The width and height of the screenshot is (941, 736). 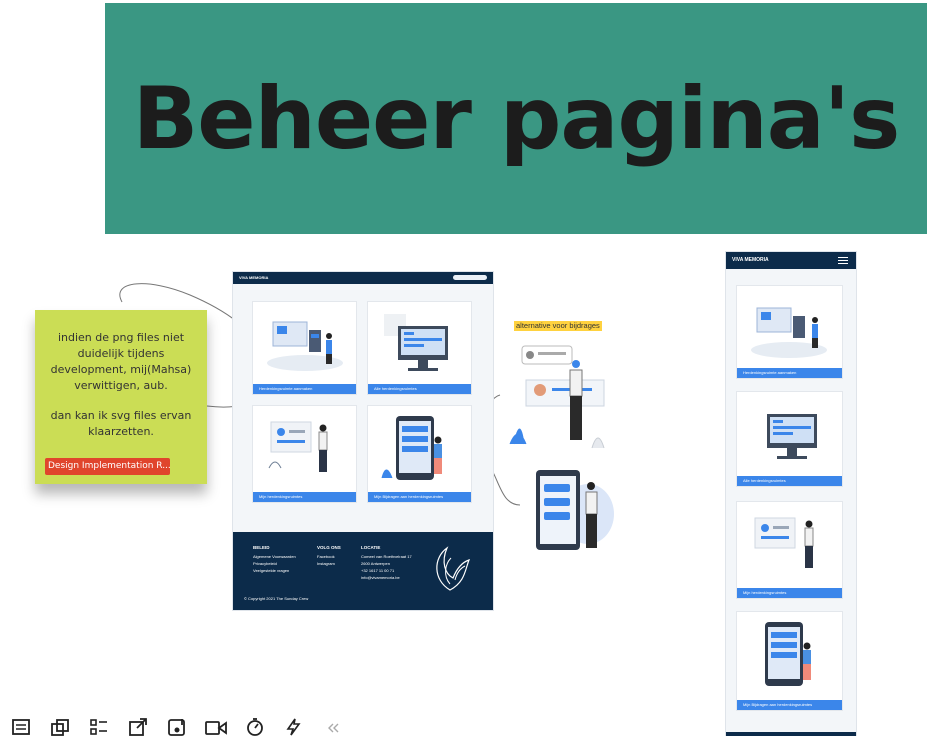 What do you see at coordinates (386, 556) in the screenshot?
I see `footer-text: Comeel van Roethvelraat 17` at bounding box center [386, 556].